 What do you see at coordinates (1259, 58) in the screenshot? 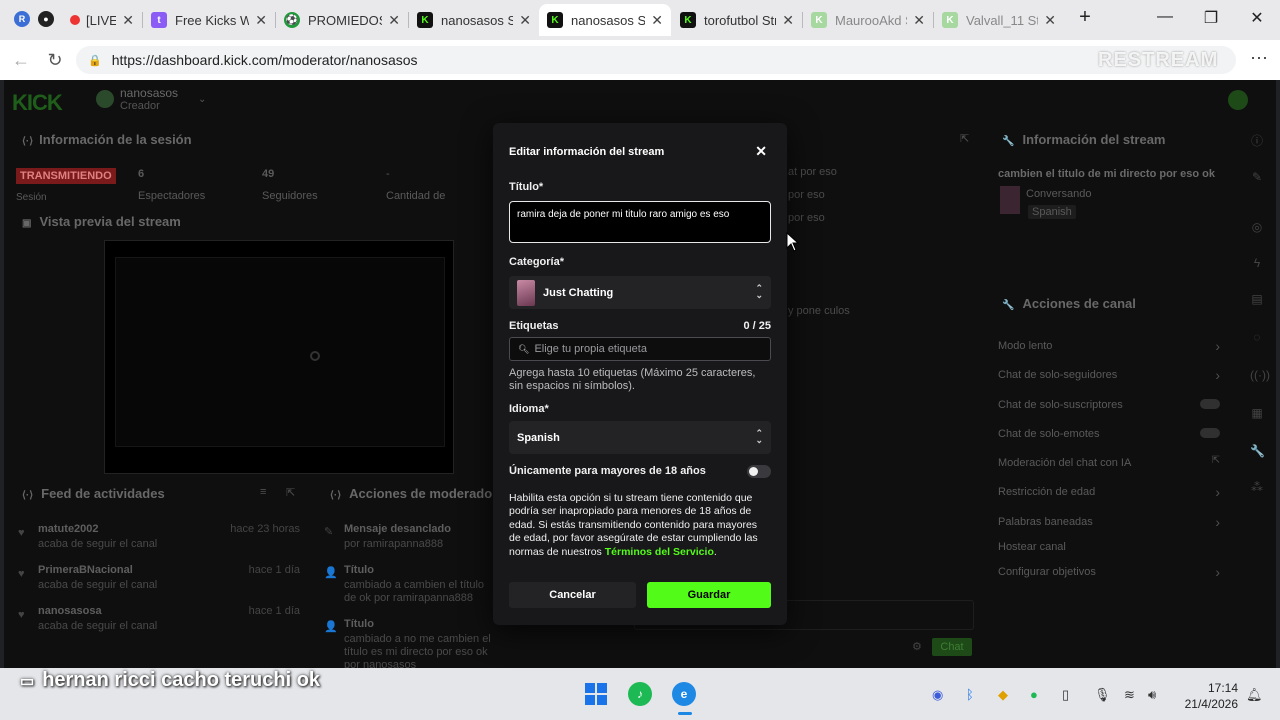
I see `more-menu-icon: ⋯` at bounding box center [1259, 58].